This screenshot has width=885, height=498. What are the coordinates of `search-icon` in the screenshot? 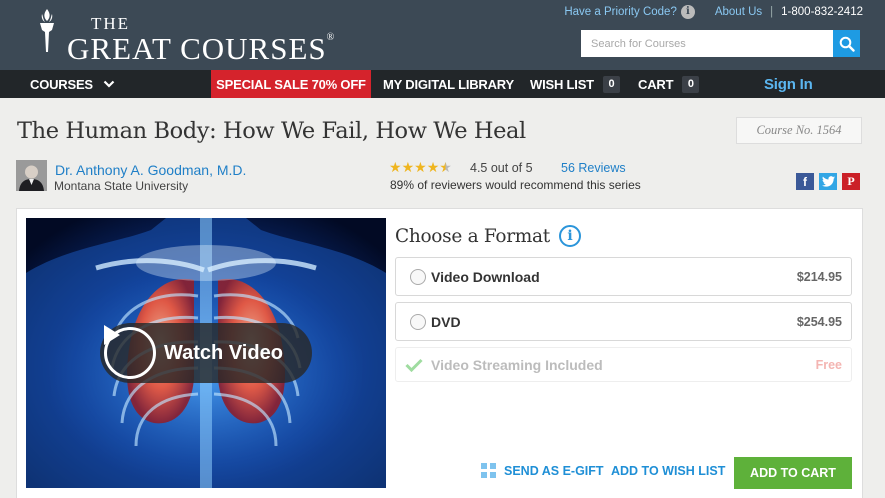 It's located at (847, 44).